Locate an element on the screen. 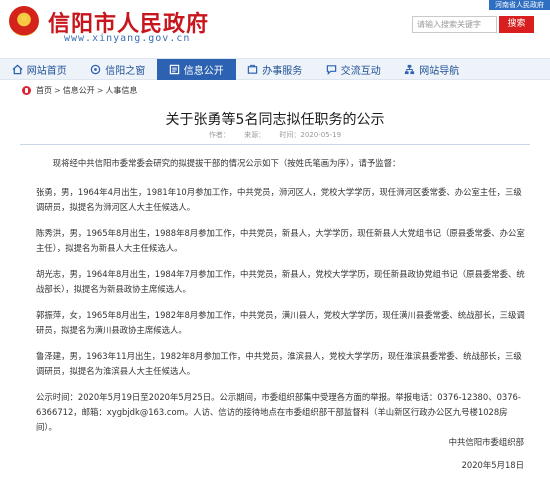 The height and width of the screenshot is (480, 550). main-nav: 网站首页 信阳之窗 信息公开 办事服务 交流互动 网站导航 is located at coordinates (275, 69).